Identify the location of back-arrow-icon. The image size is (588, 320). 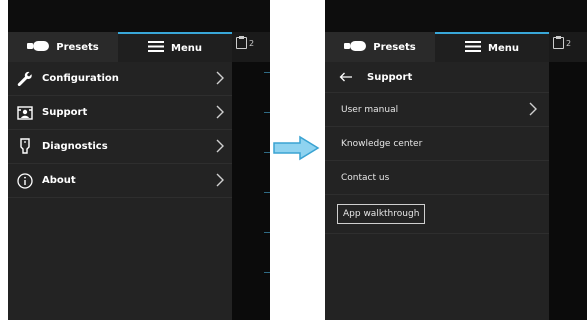
(346, 77).